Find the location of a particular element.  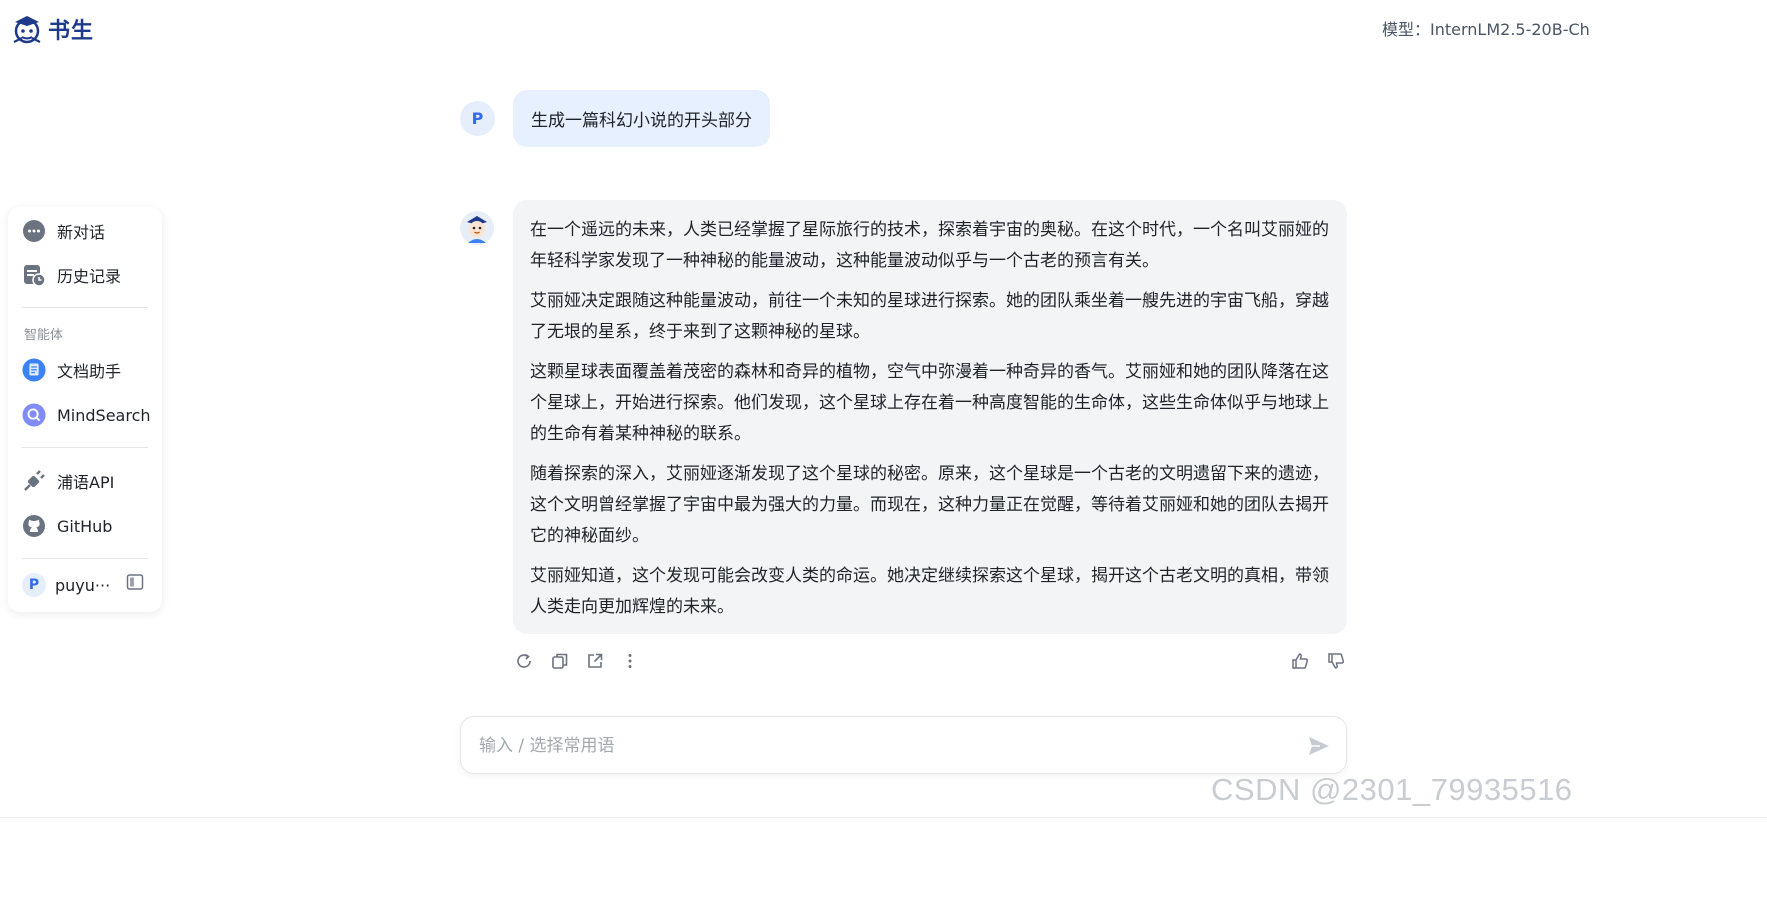

thumbs-up-icon is located at coordinates (1300, 661).